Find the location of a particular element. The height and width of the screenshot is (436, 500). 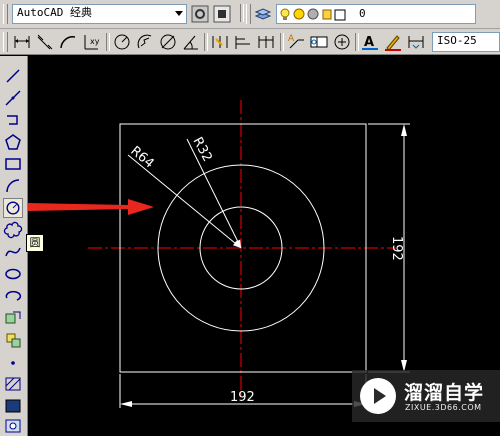

rectangle-icon is located at coordinates (13, 164).